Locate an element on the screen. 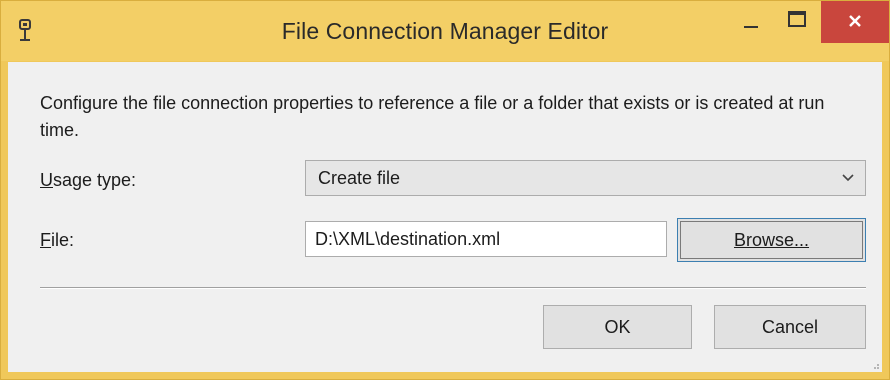 Image resolution: width=890 pixels, height=380 pixels. minimize-icon is located at coordinates (751, 27).